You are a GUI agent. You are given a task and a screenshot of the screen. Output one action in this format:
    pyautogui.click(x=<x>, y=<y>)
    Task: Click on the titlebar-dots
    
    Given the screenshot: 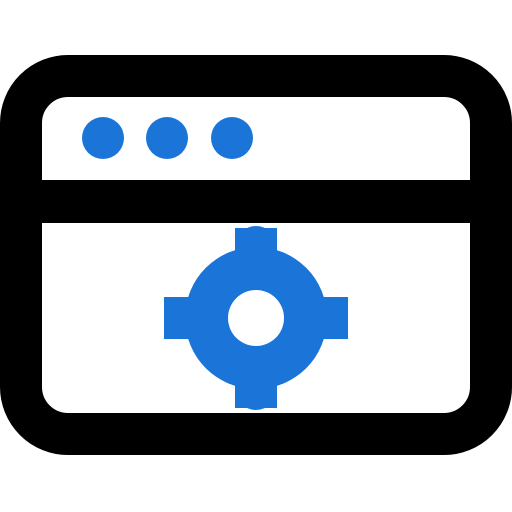 What is the action you would take?
    pyautogui.click(x=167, y=138)
    